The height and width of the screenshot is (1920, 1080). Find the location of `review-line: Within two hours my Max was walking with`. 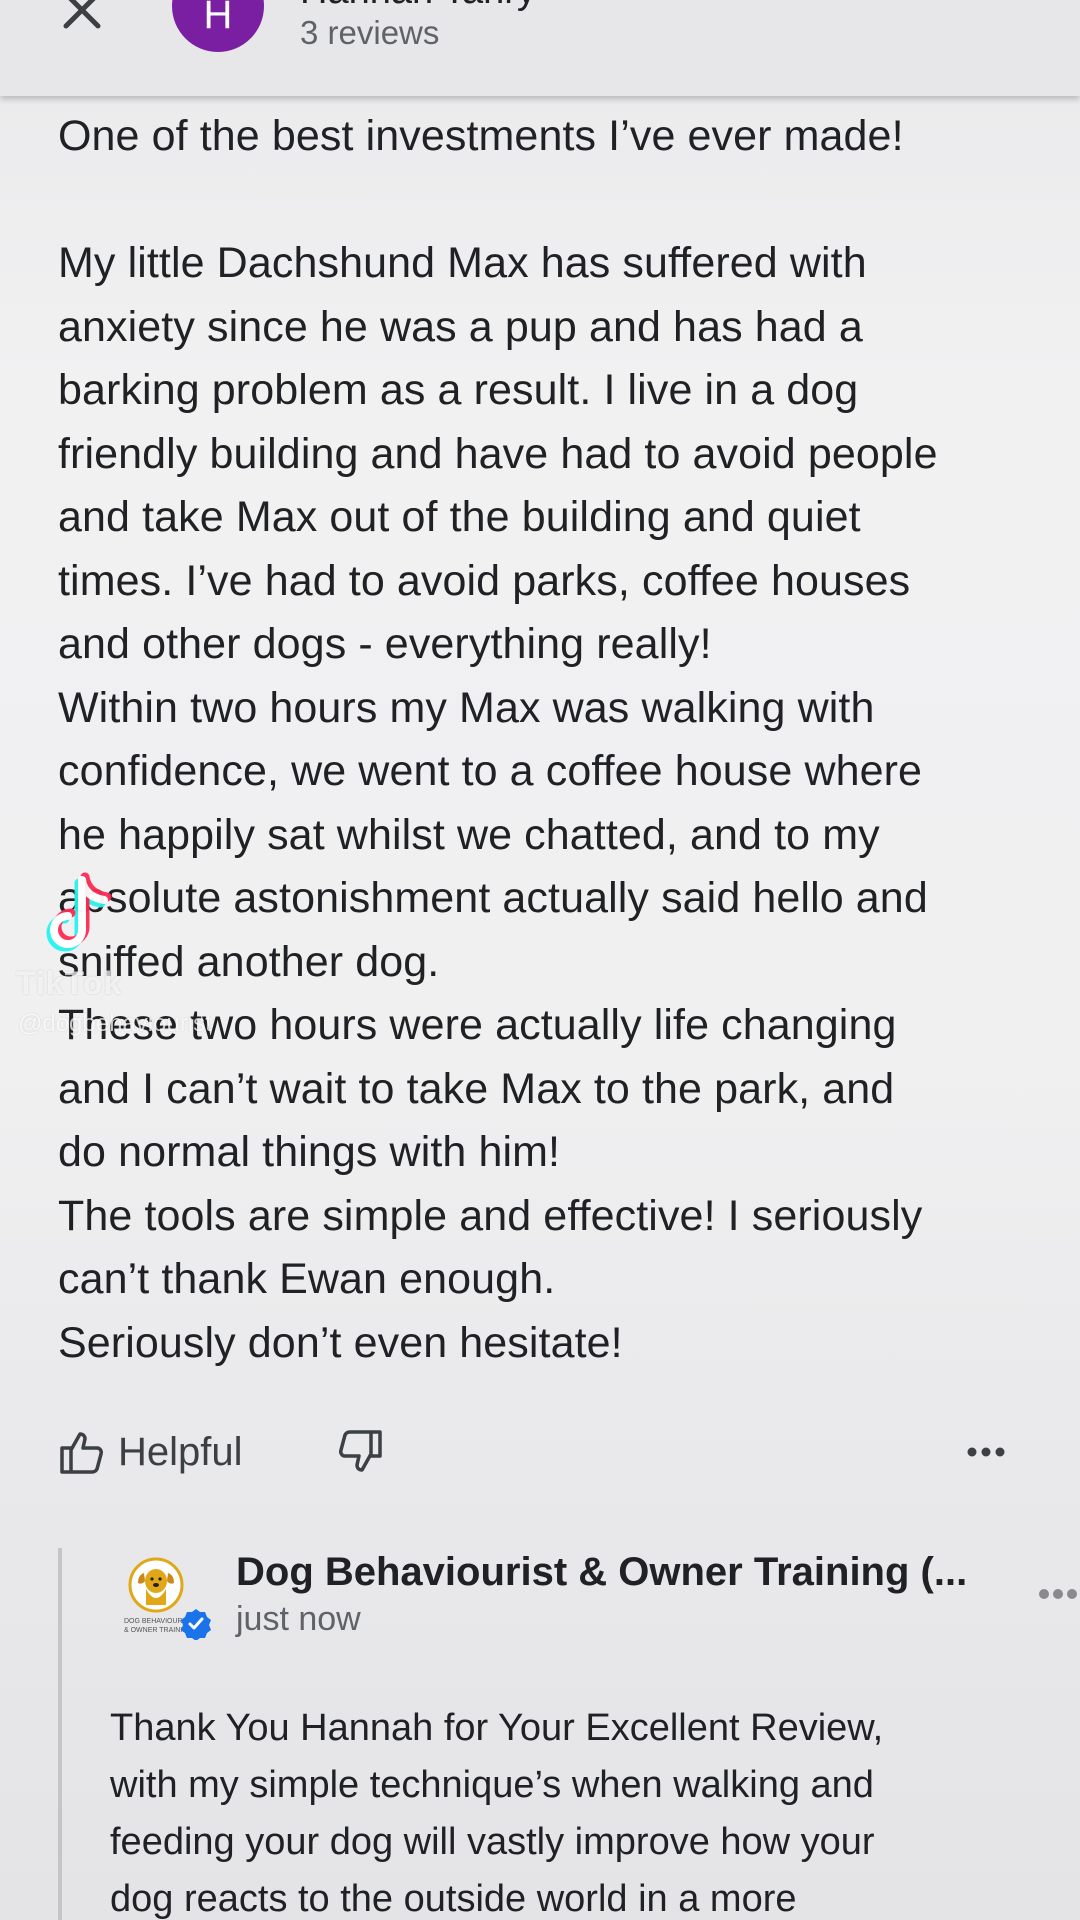

review-line: Within two hours my Max was walking with is located at coordinates (466, 707).